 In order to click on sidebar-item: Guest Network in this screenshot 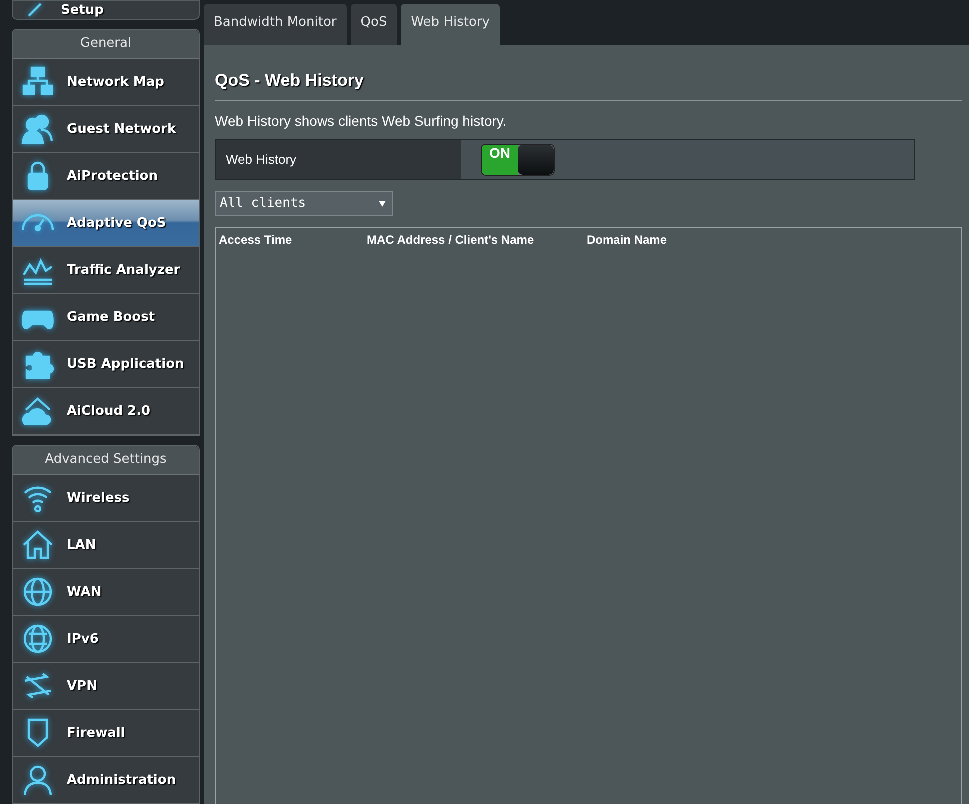, I will do `click(106, 129)`.